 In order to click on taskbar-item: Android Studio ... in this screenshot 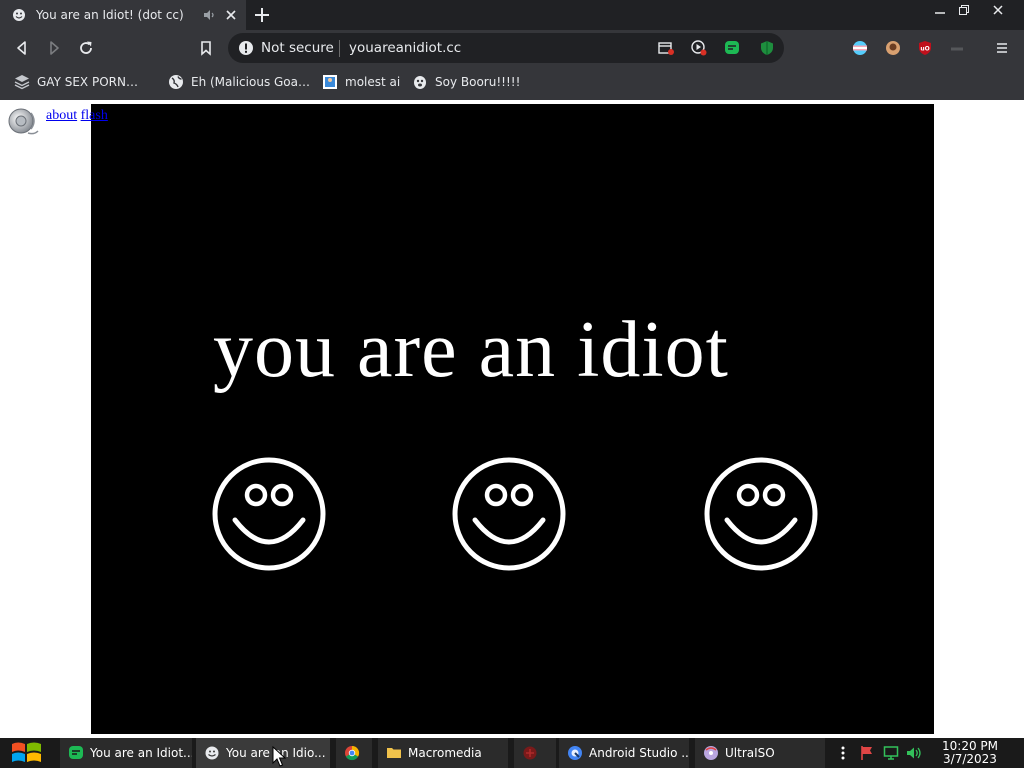, I will do `click(624, 753)`.